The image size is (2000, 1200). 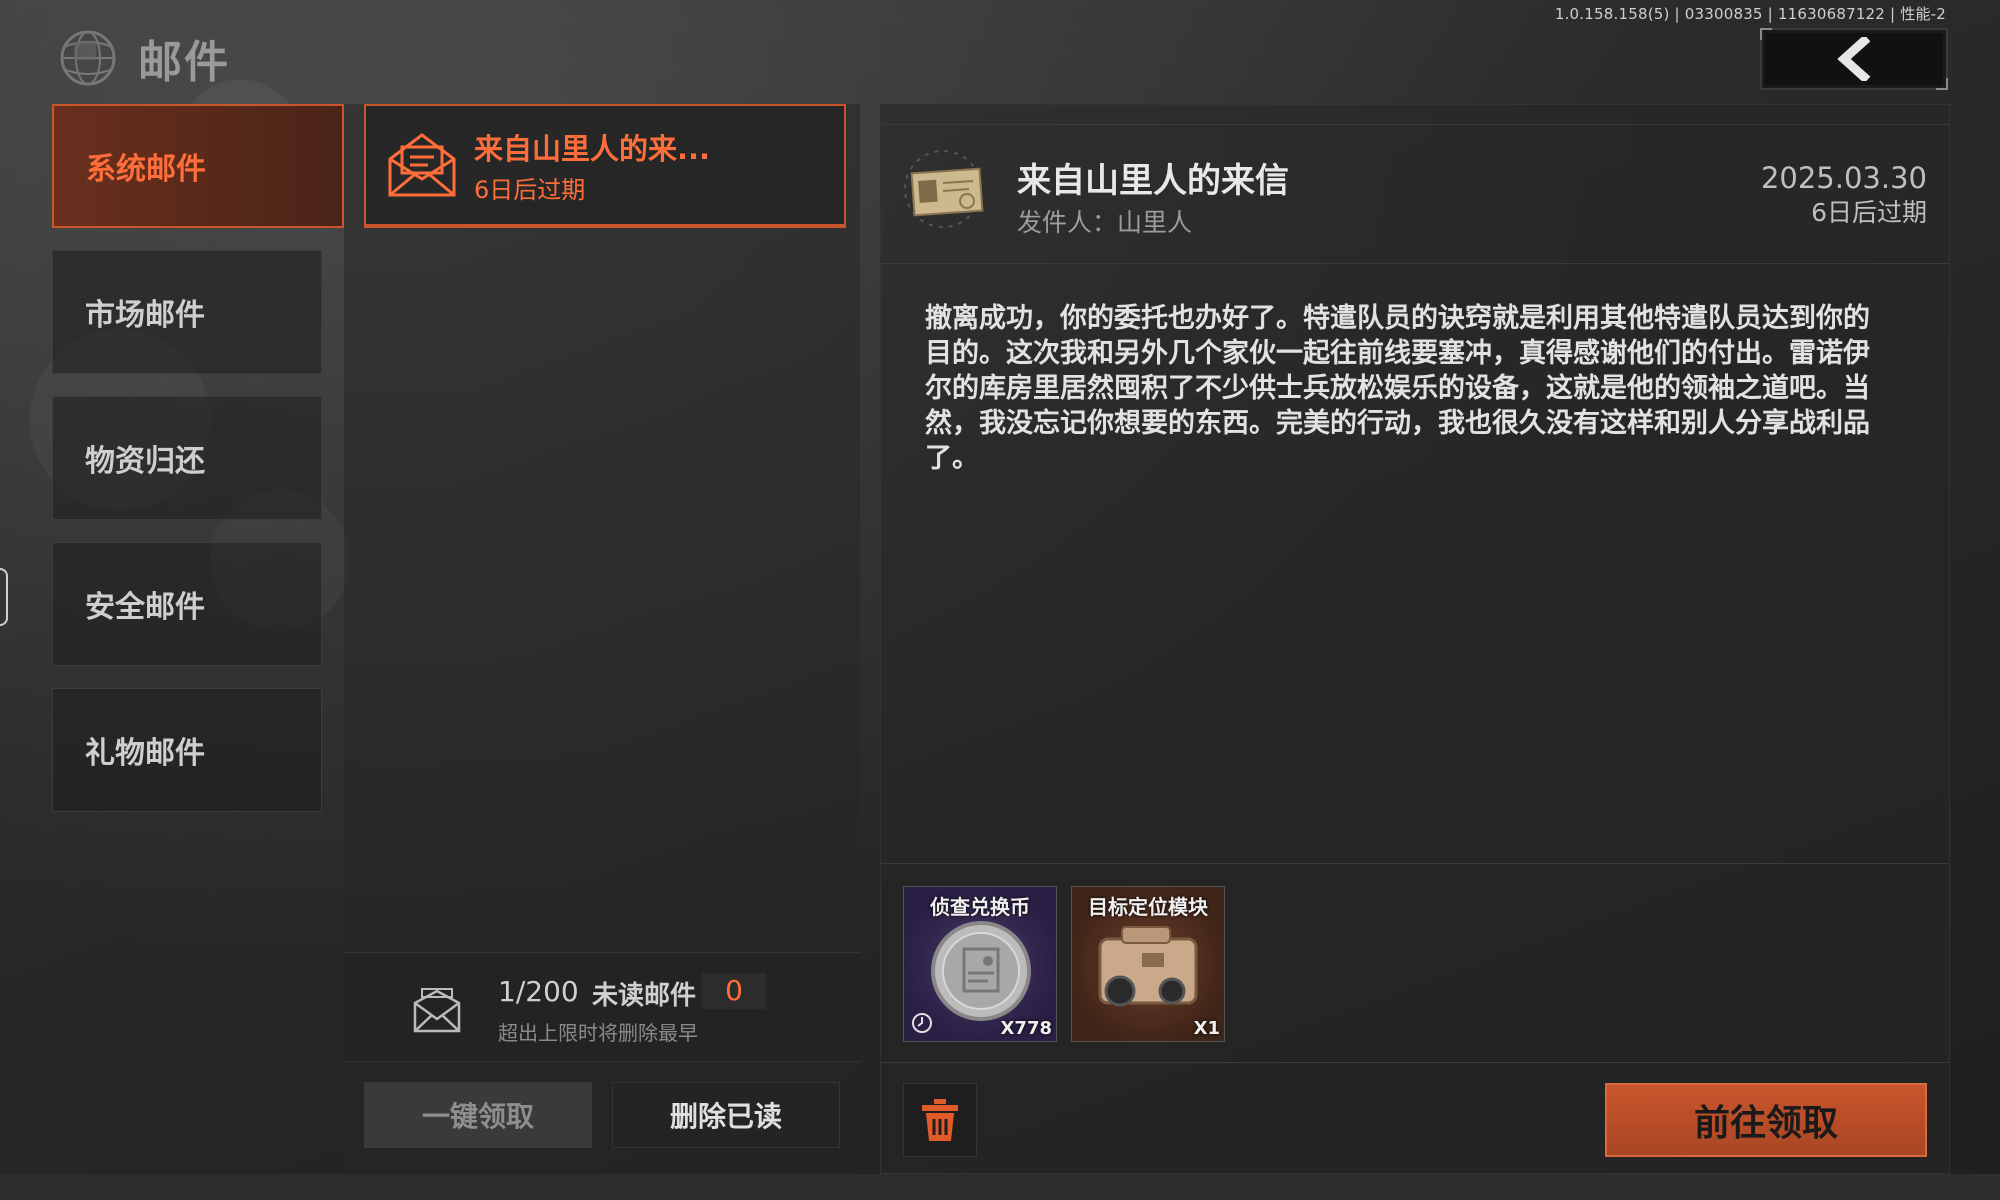 I want to click on claim-all-button: 一键领取, so click(x=478, y=1115).